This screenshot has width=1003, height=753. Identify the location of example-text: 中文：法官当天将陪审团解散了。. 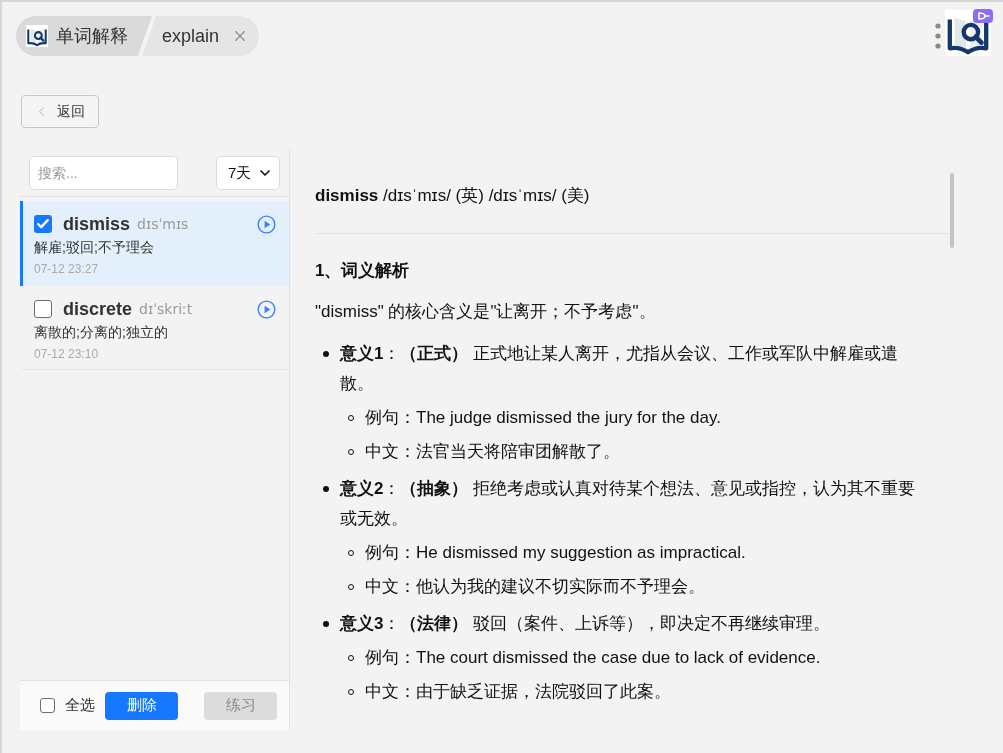
(492, 452).